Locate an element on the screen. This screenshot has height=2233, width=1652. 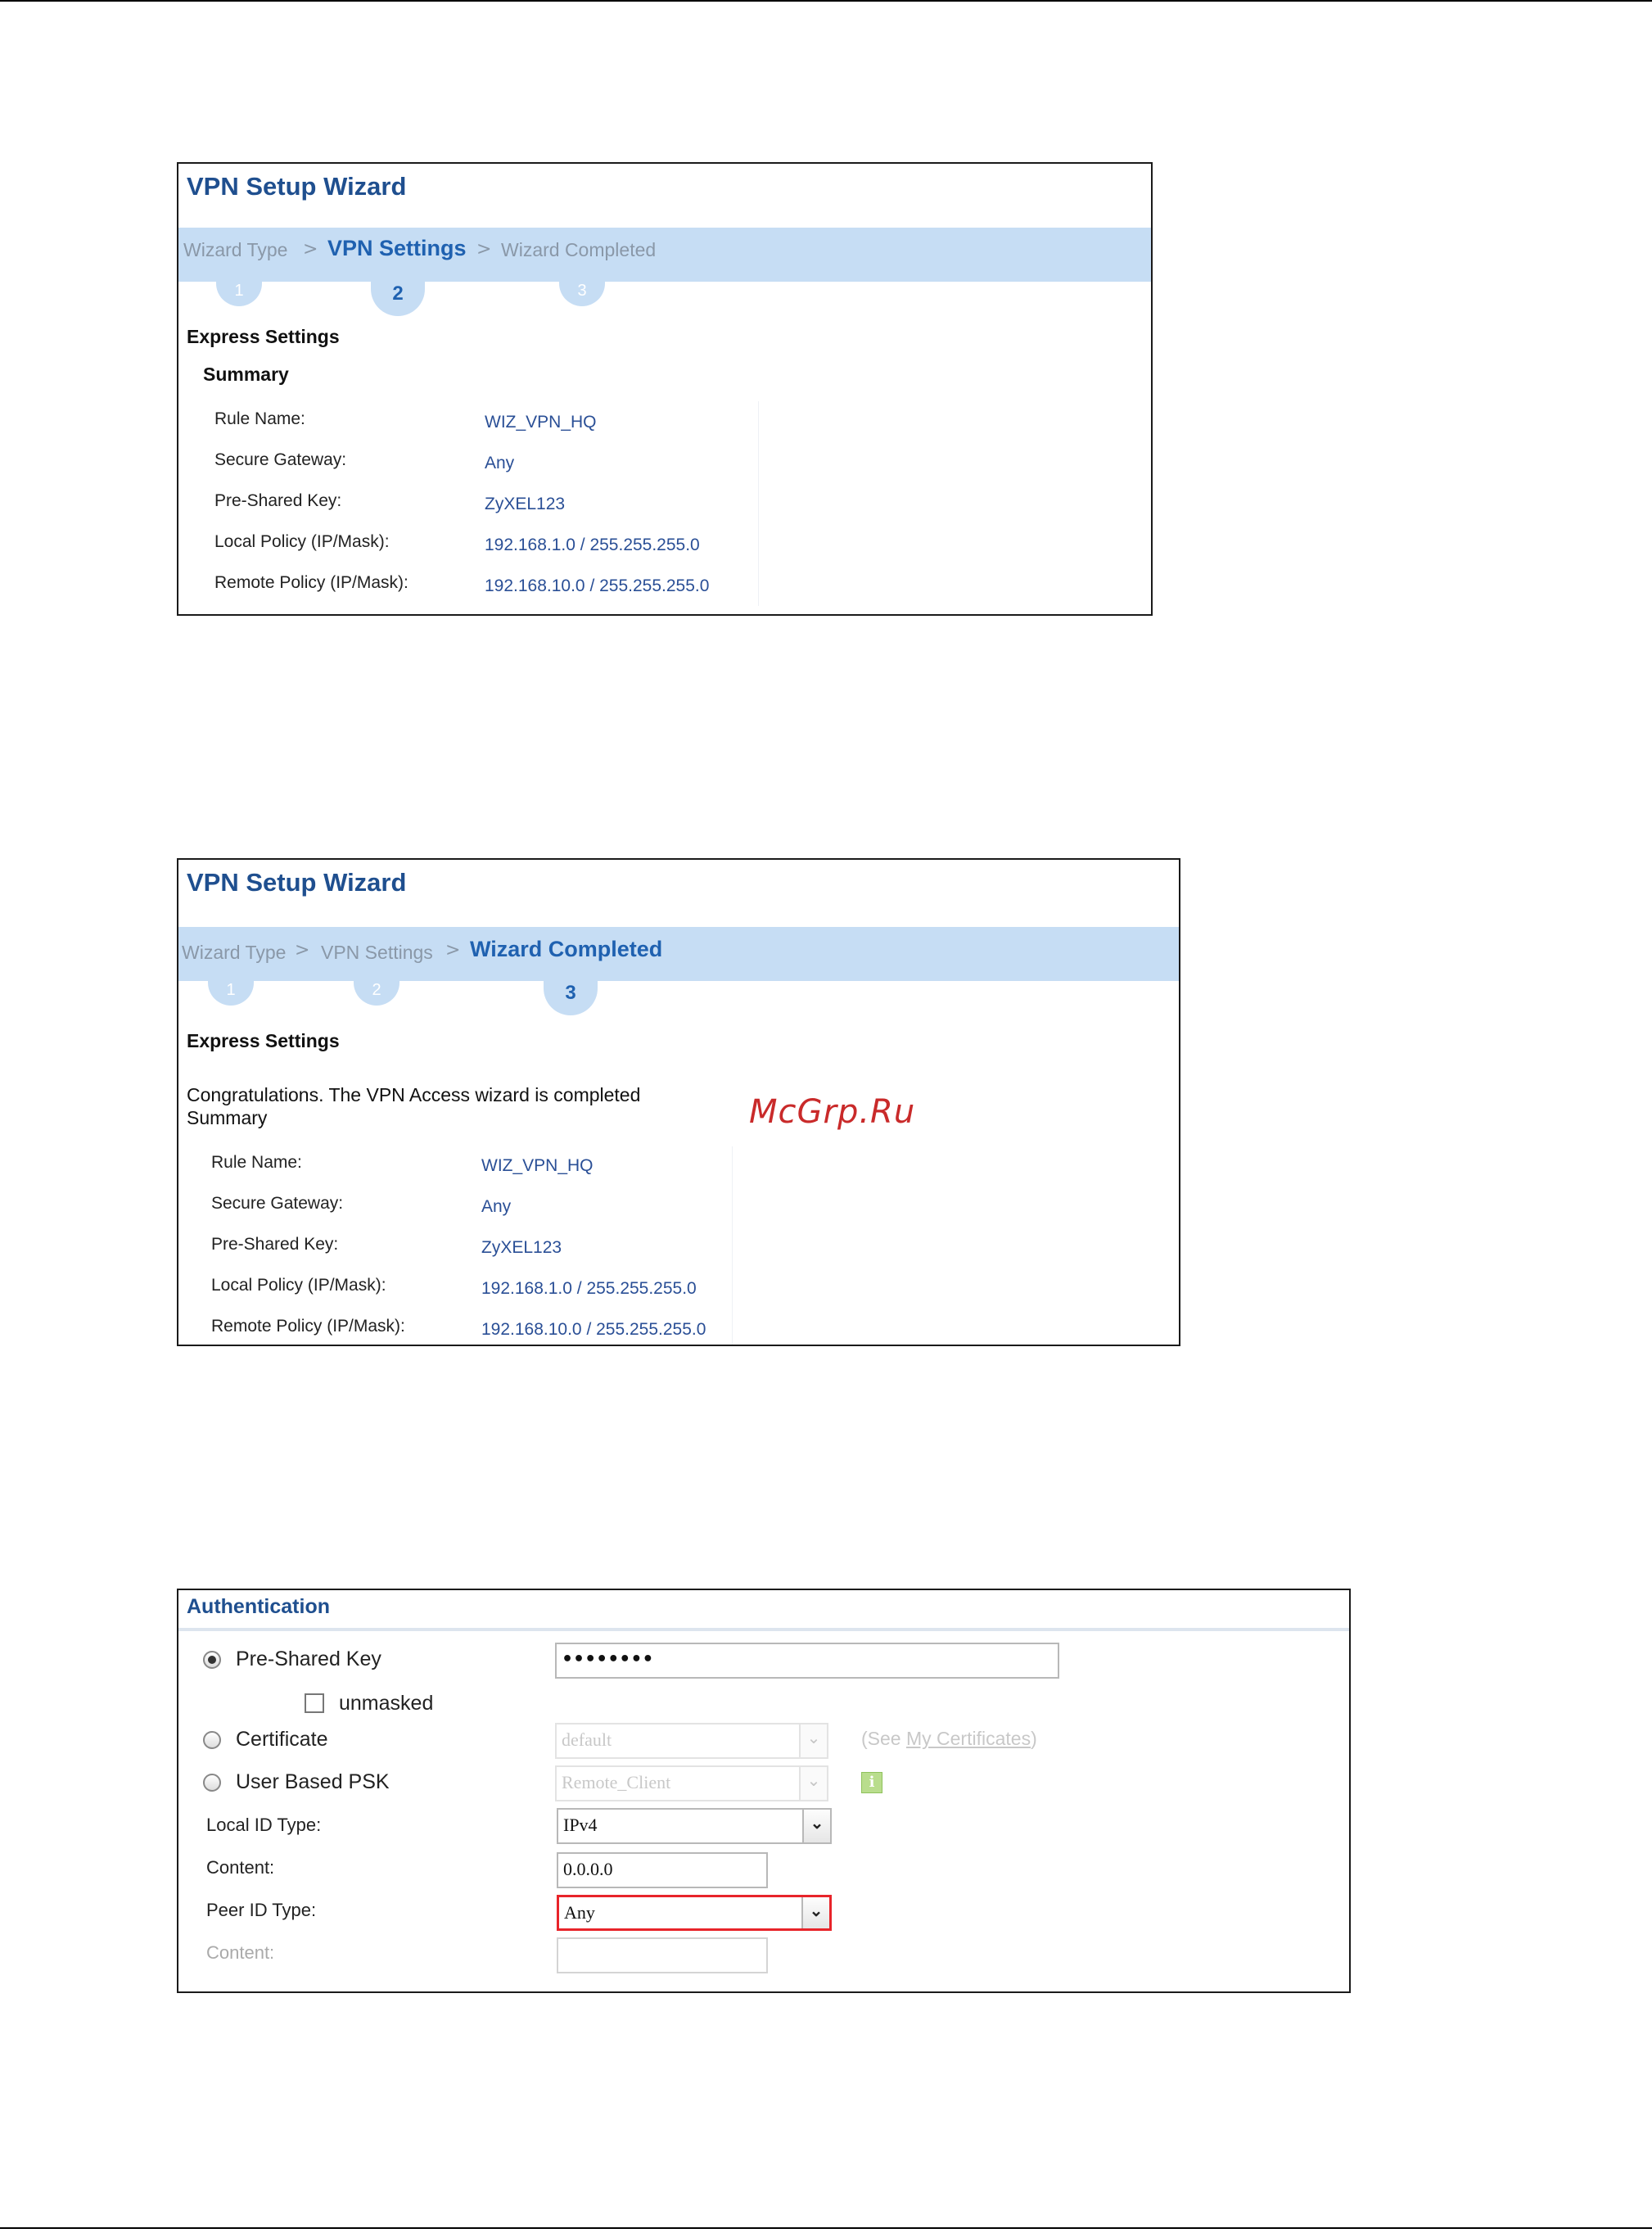
pre-shared-key-value: •••••••• is located at coordinates (608, 1660).